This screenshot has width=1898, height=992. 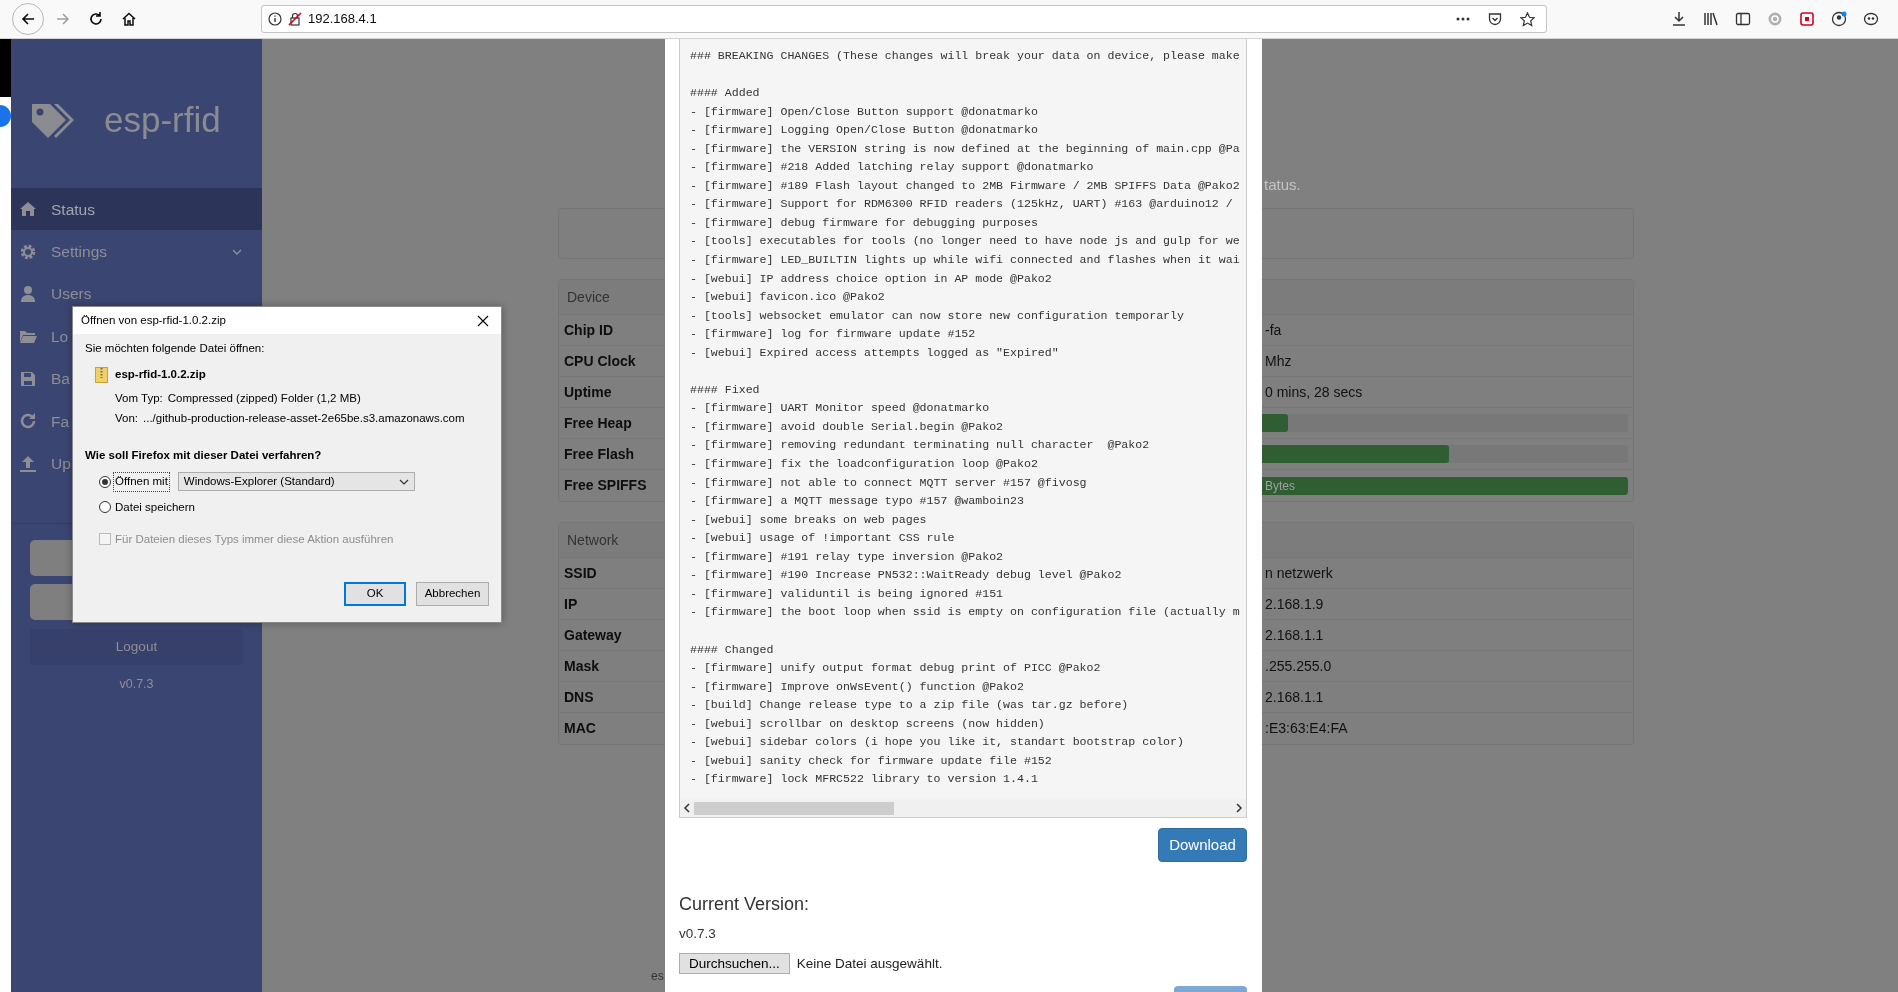 I want to click on changelog-line: - [firmware] removing redundant terminating null character @Pako2, so click(x=920, y=445).